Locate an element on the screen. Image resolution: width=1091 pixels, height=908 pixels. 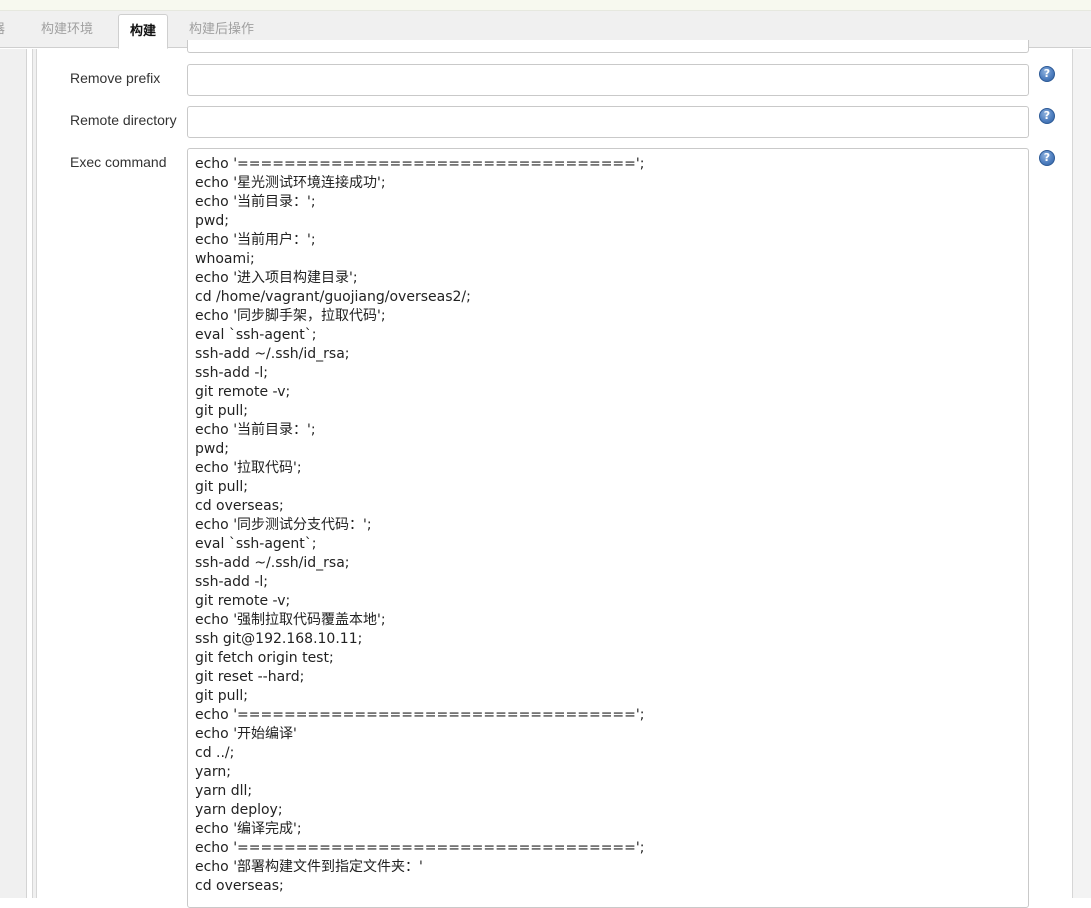
remove-prefix-input is located at coordinates (608, 80).